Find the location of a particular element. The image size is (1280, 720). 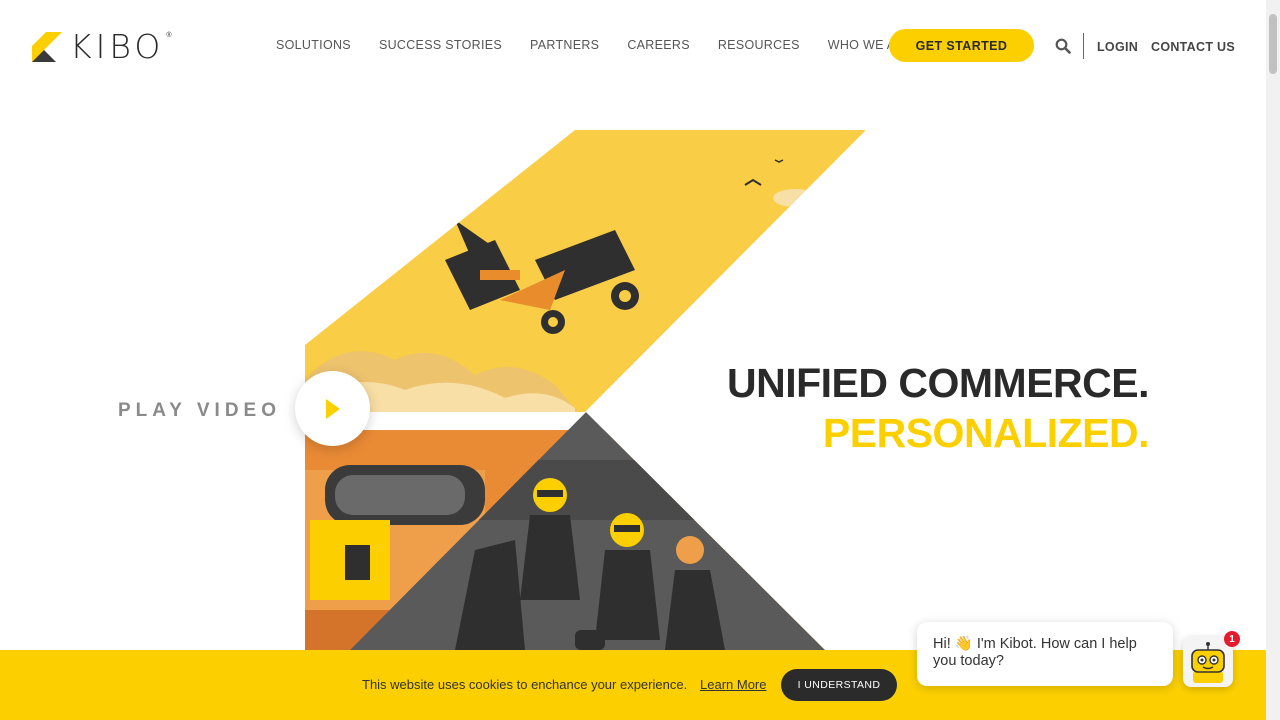

nav-partners: PARTNERS is located at coordinates (564, 45).